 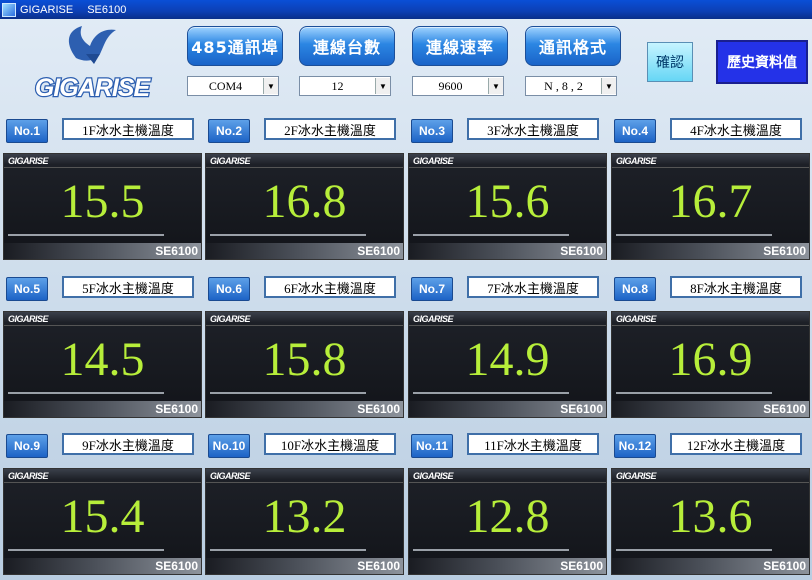 I want to click on temperature-display-panel: GIGARISE 16.9 SE6100, so click(x=710, y=364).